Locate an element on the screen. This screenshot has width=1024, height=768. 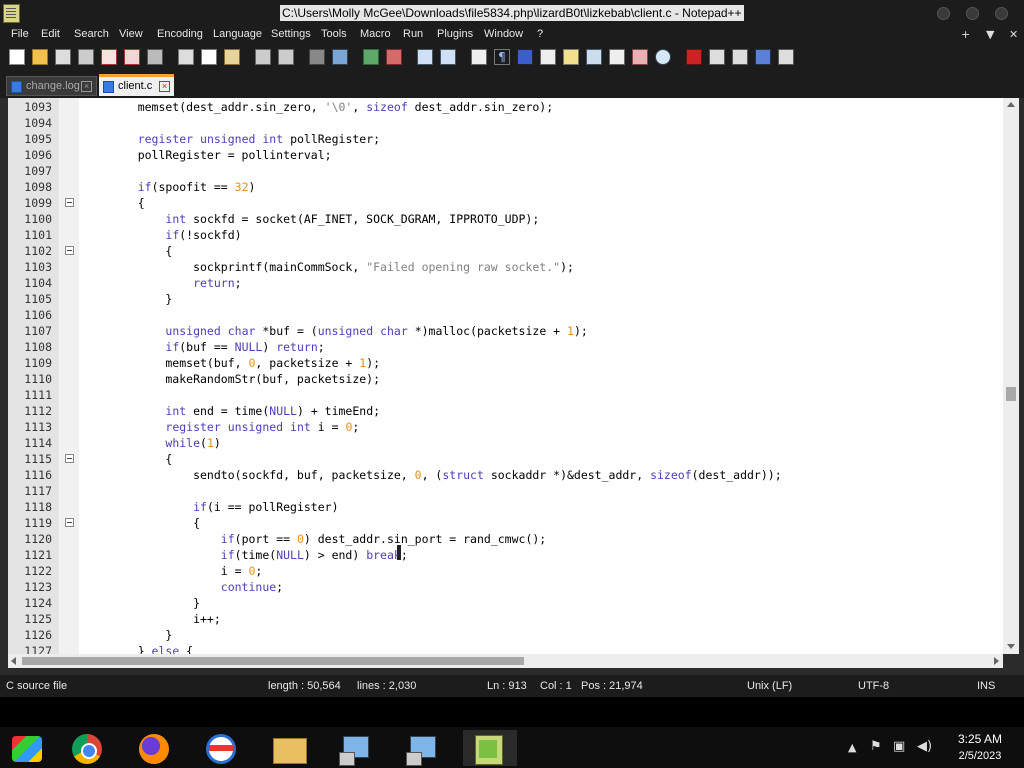
find-icon is located at coordinates (317, 57).